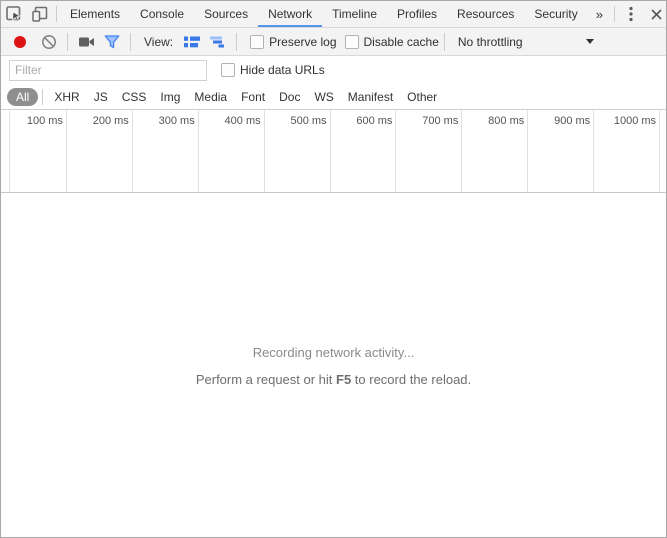 This screenshot has width=667, height=538. I want to click on ruler-tick: 800 ms, so click(495, 151).